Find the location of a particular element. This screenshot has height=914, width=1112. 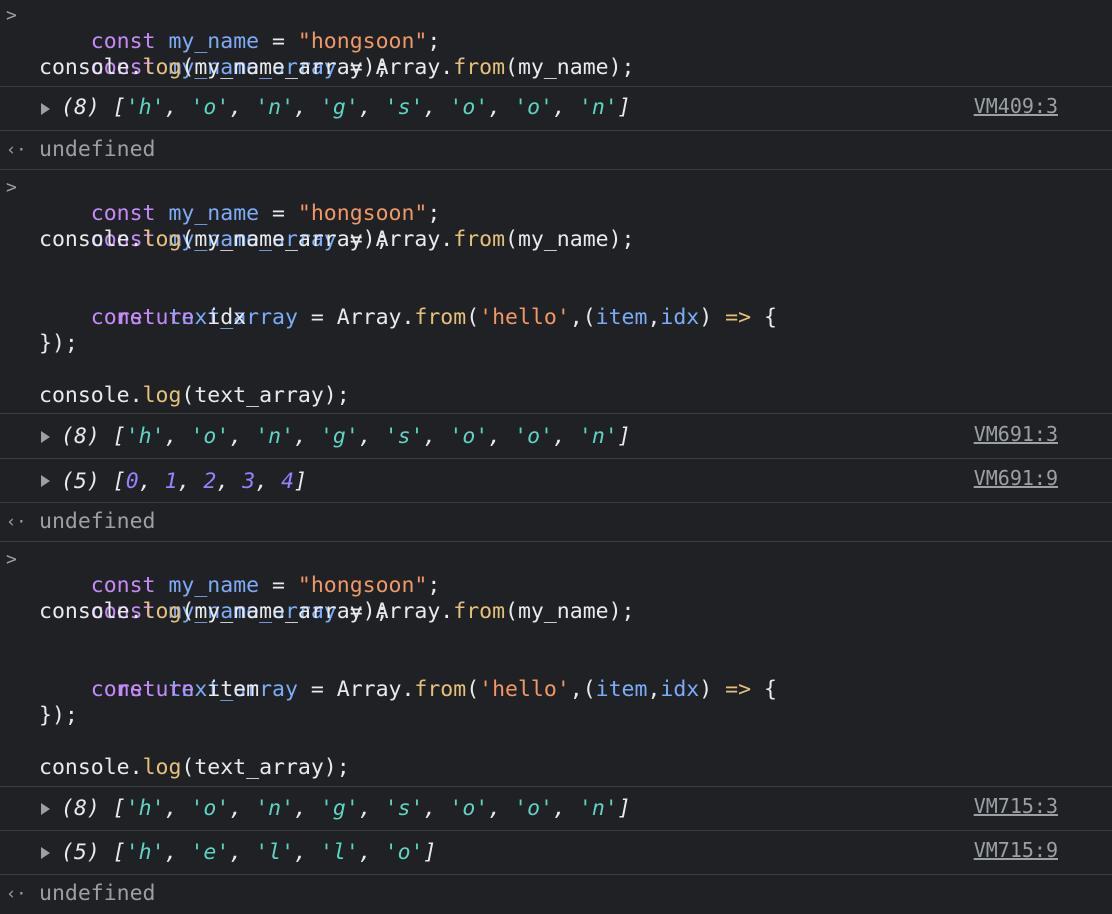

code-line: return item is located at coordinates (188, 689).